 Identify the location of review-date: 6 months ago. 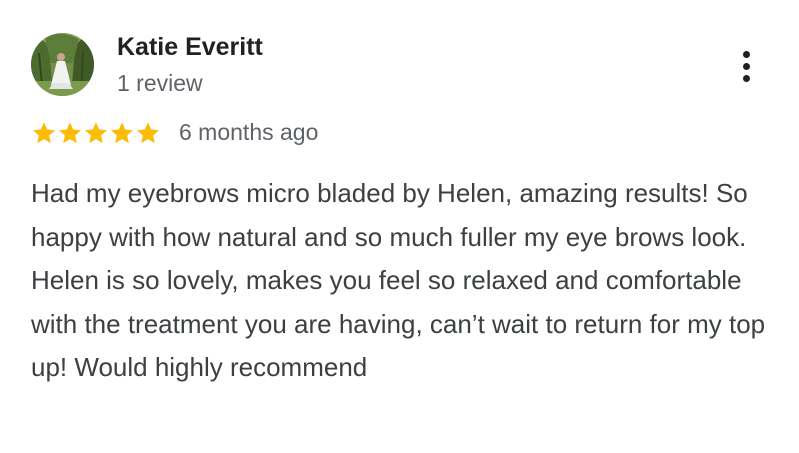
(249, 132).